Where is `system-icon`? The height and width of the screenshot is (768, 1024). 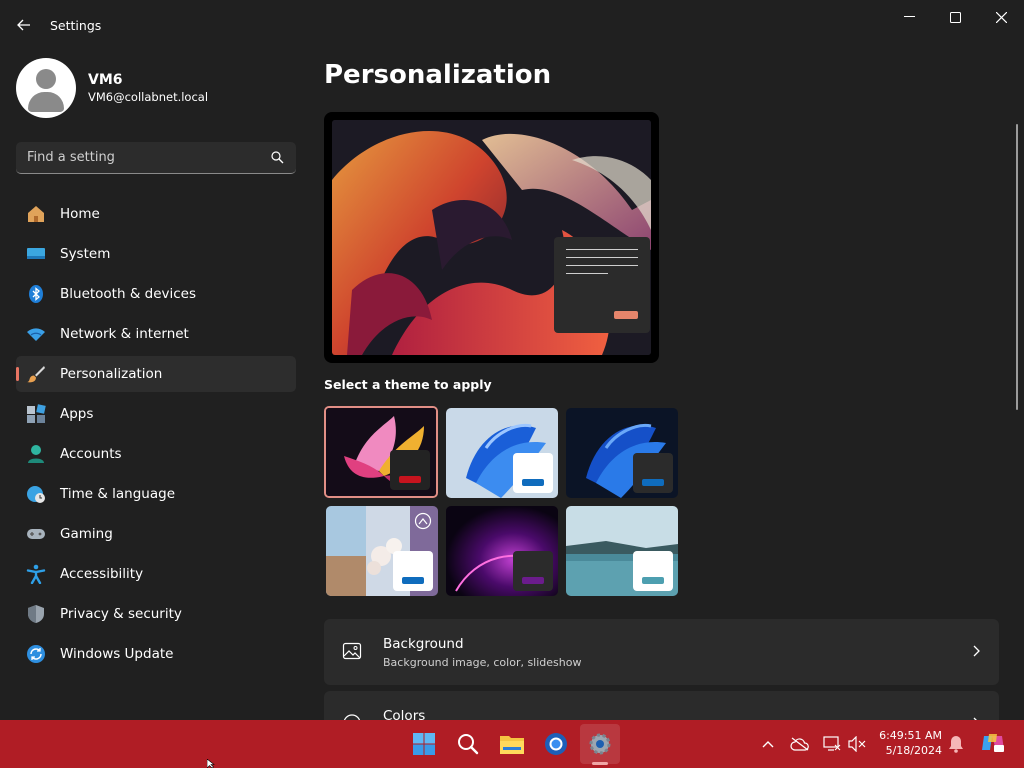
system-icon is located at coordinates (36, 254).